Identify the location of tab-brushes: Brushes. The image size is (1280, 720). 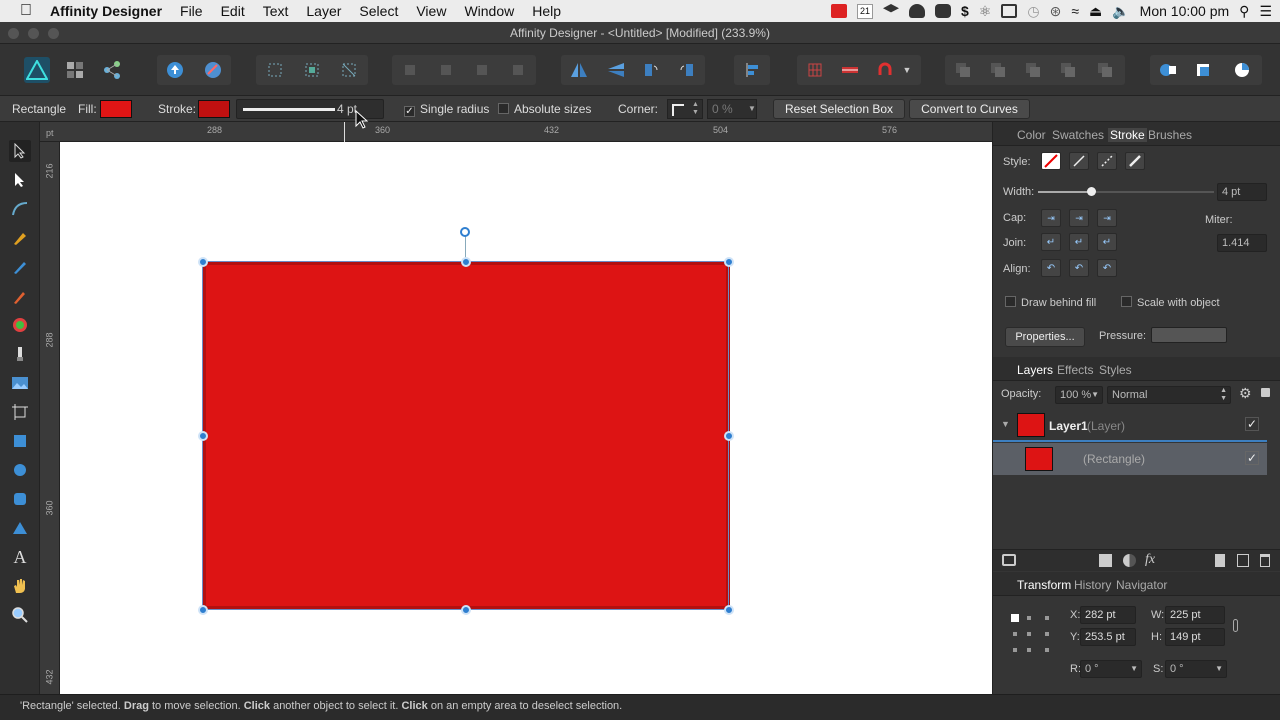
(1170, 135).